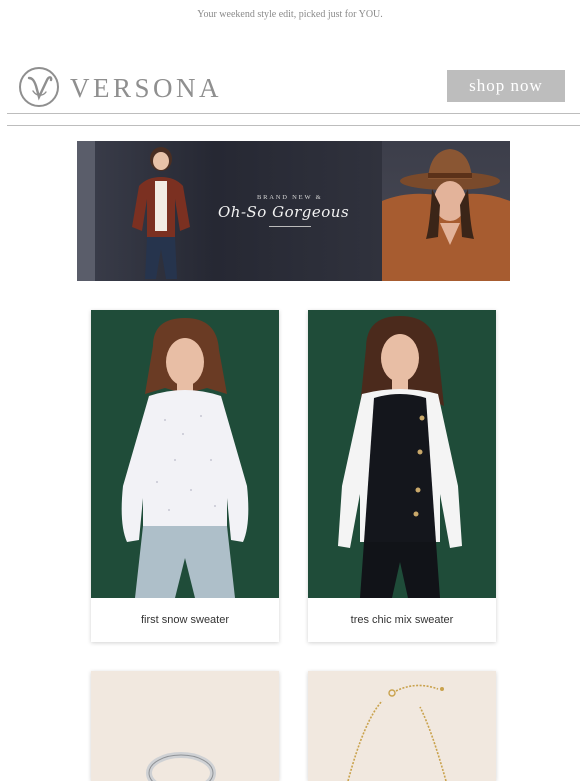  Describe the element at coordinates (402, 620) in the screenshot. I see `product-caption: tres chic mix sweater` at that location.